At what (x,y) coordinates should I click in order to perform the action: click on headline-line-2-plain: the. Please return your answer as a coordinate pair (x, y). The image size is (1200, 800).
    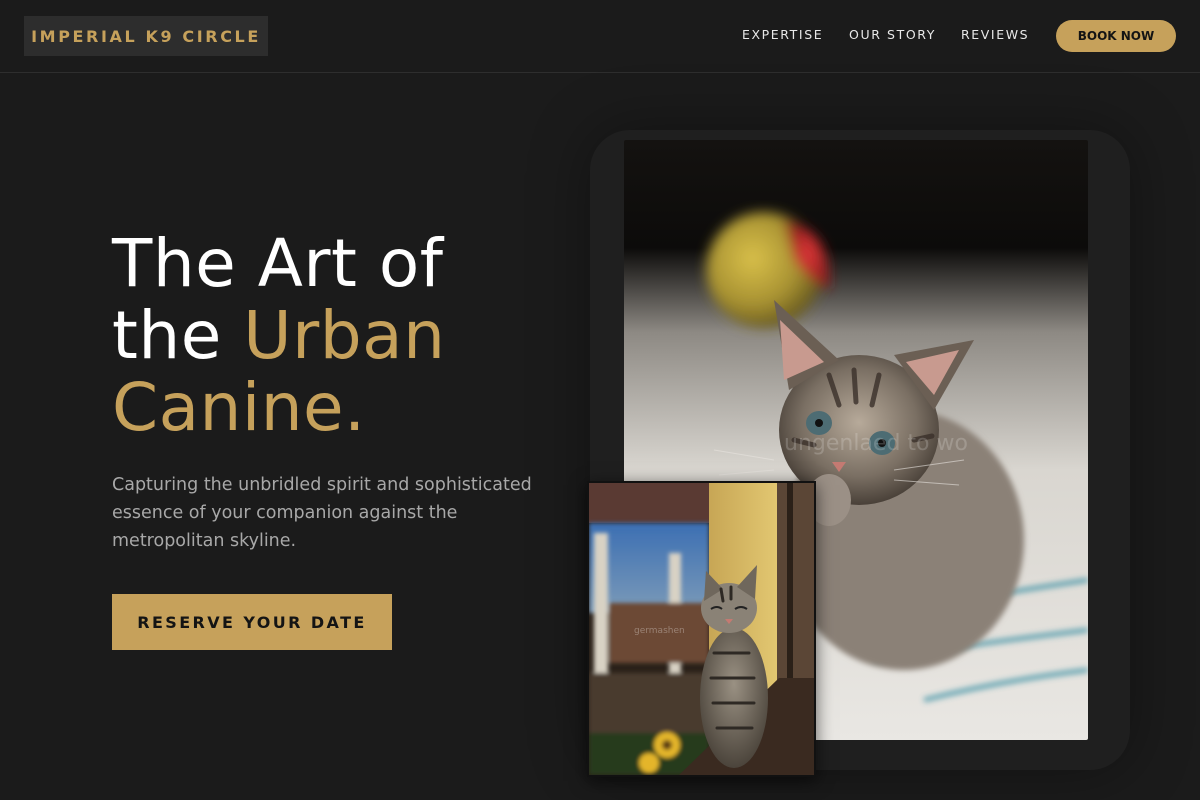
    Looking at the image, I should click on (178, 335).